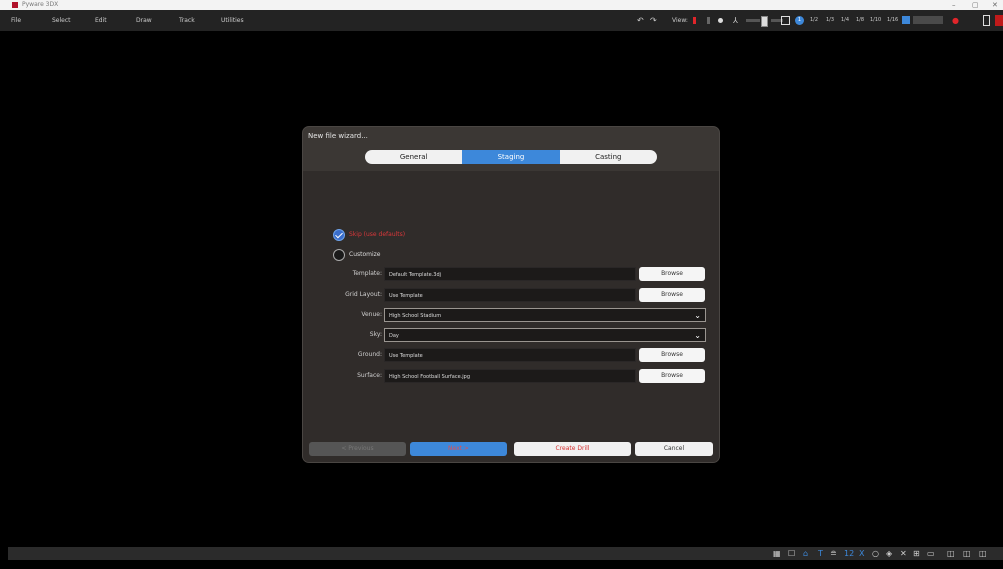  I want to click on zoom-x-label: X, so click(862, 553).